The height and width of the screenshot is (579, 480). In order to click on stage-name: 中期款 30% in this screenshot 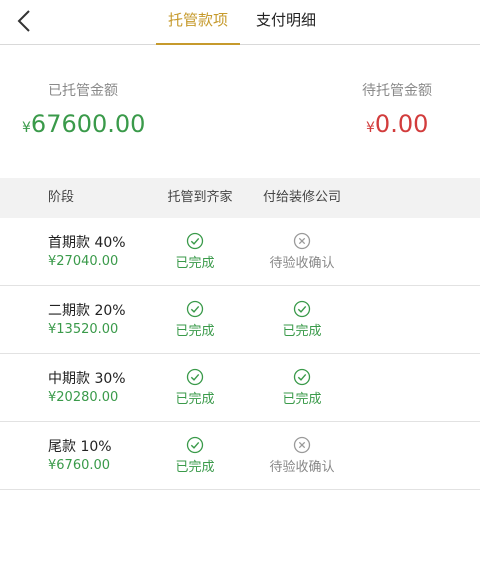, I will do `click(87, 379)`.